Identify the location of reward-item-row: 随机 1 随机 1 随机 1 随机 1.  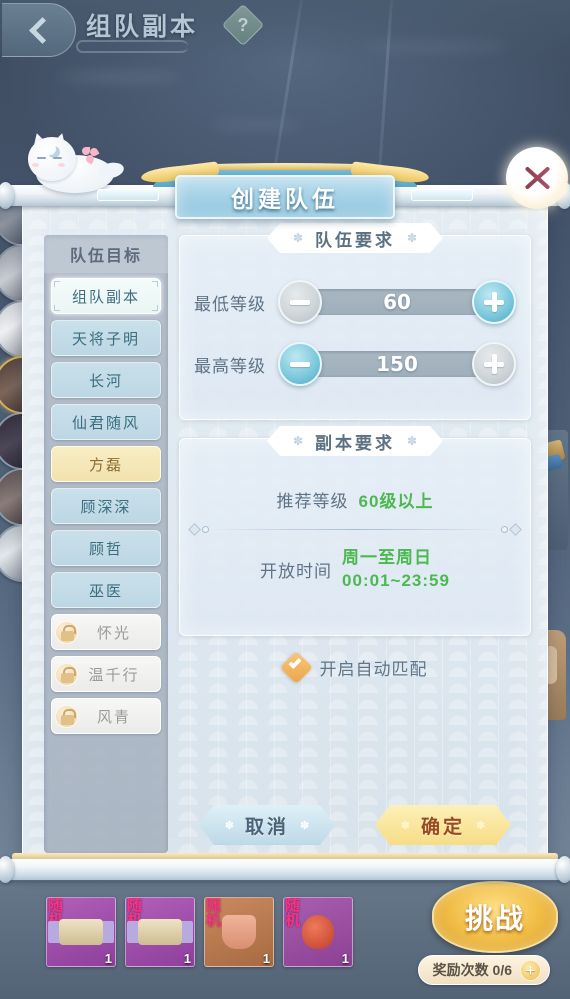
(199, 932).